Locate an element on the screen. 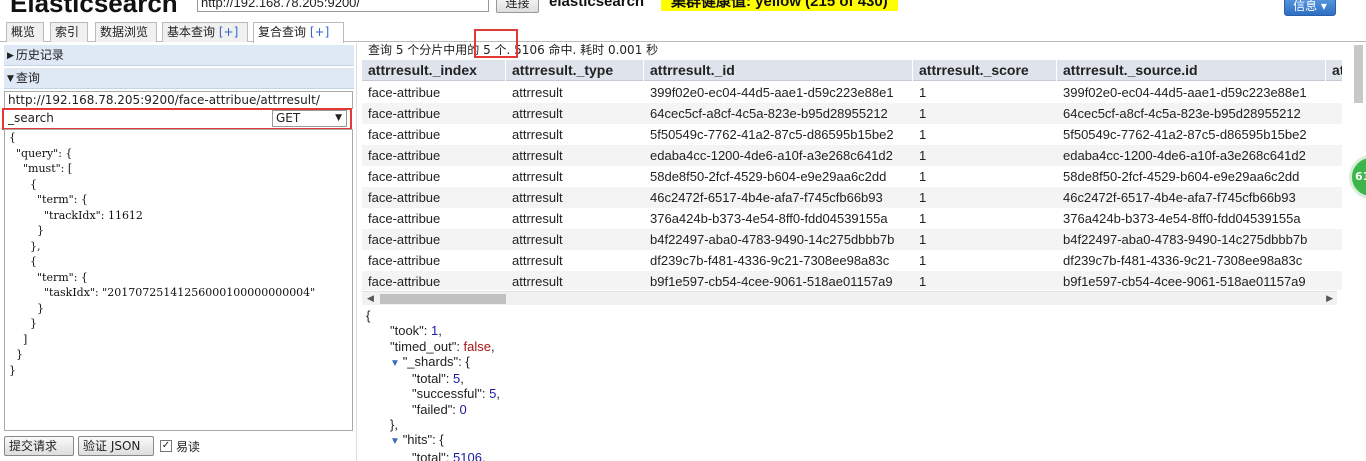 The image size is (1366, 461). tab-label: 索引 is located at coordinates (67, 32).